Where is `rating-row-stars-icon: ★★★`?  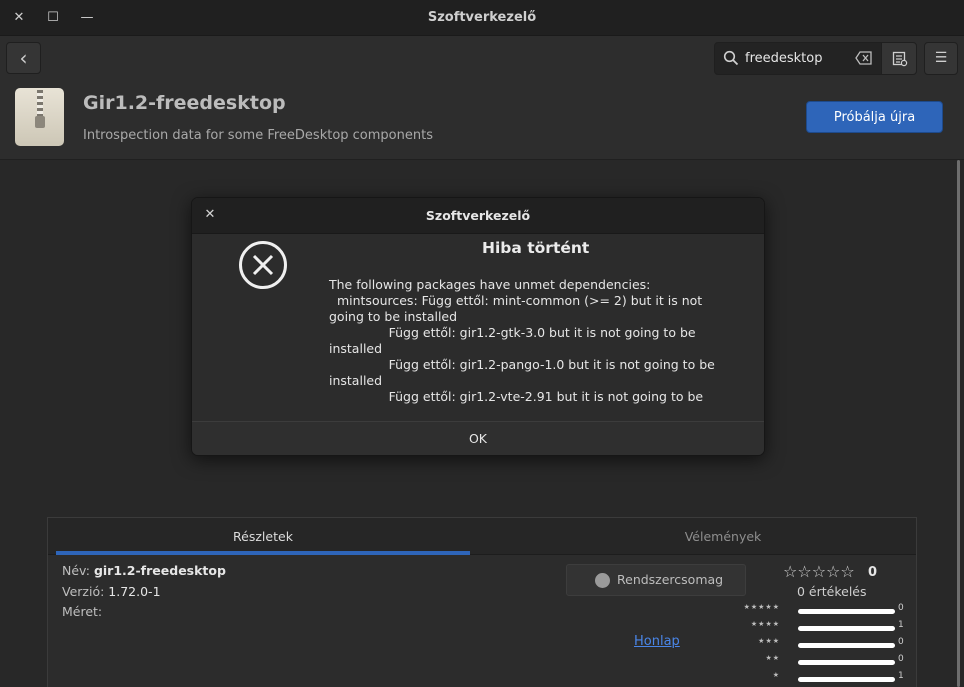 rating-row-stars-icon: ★★★ is located at coordinates (769, 641).